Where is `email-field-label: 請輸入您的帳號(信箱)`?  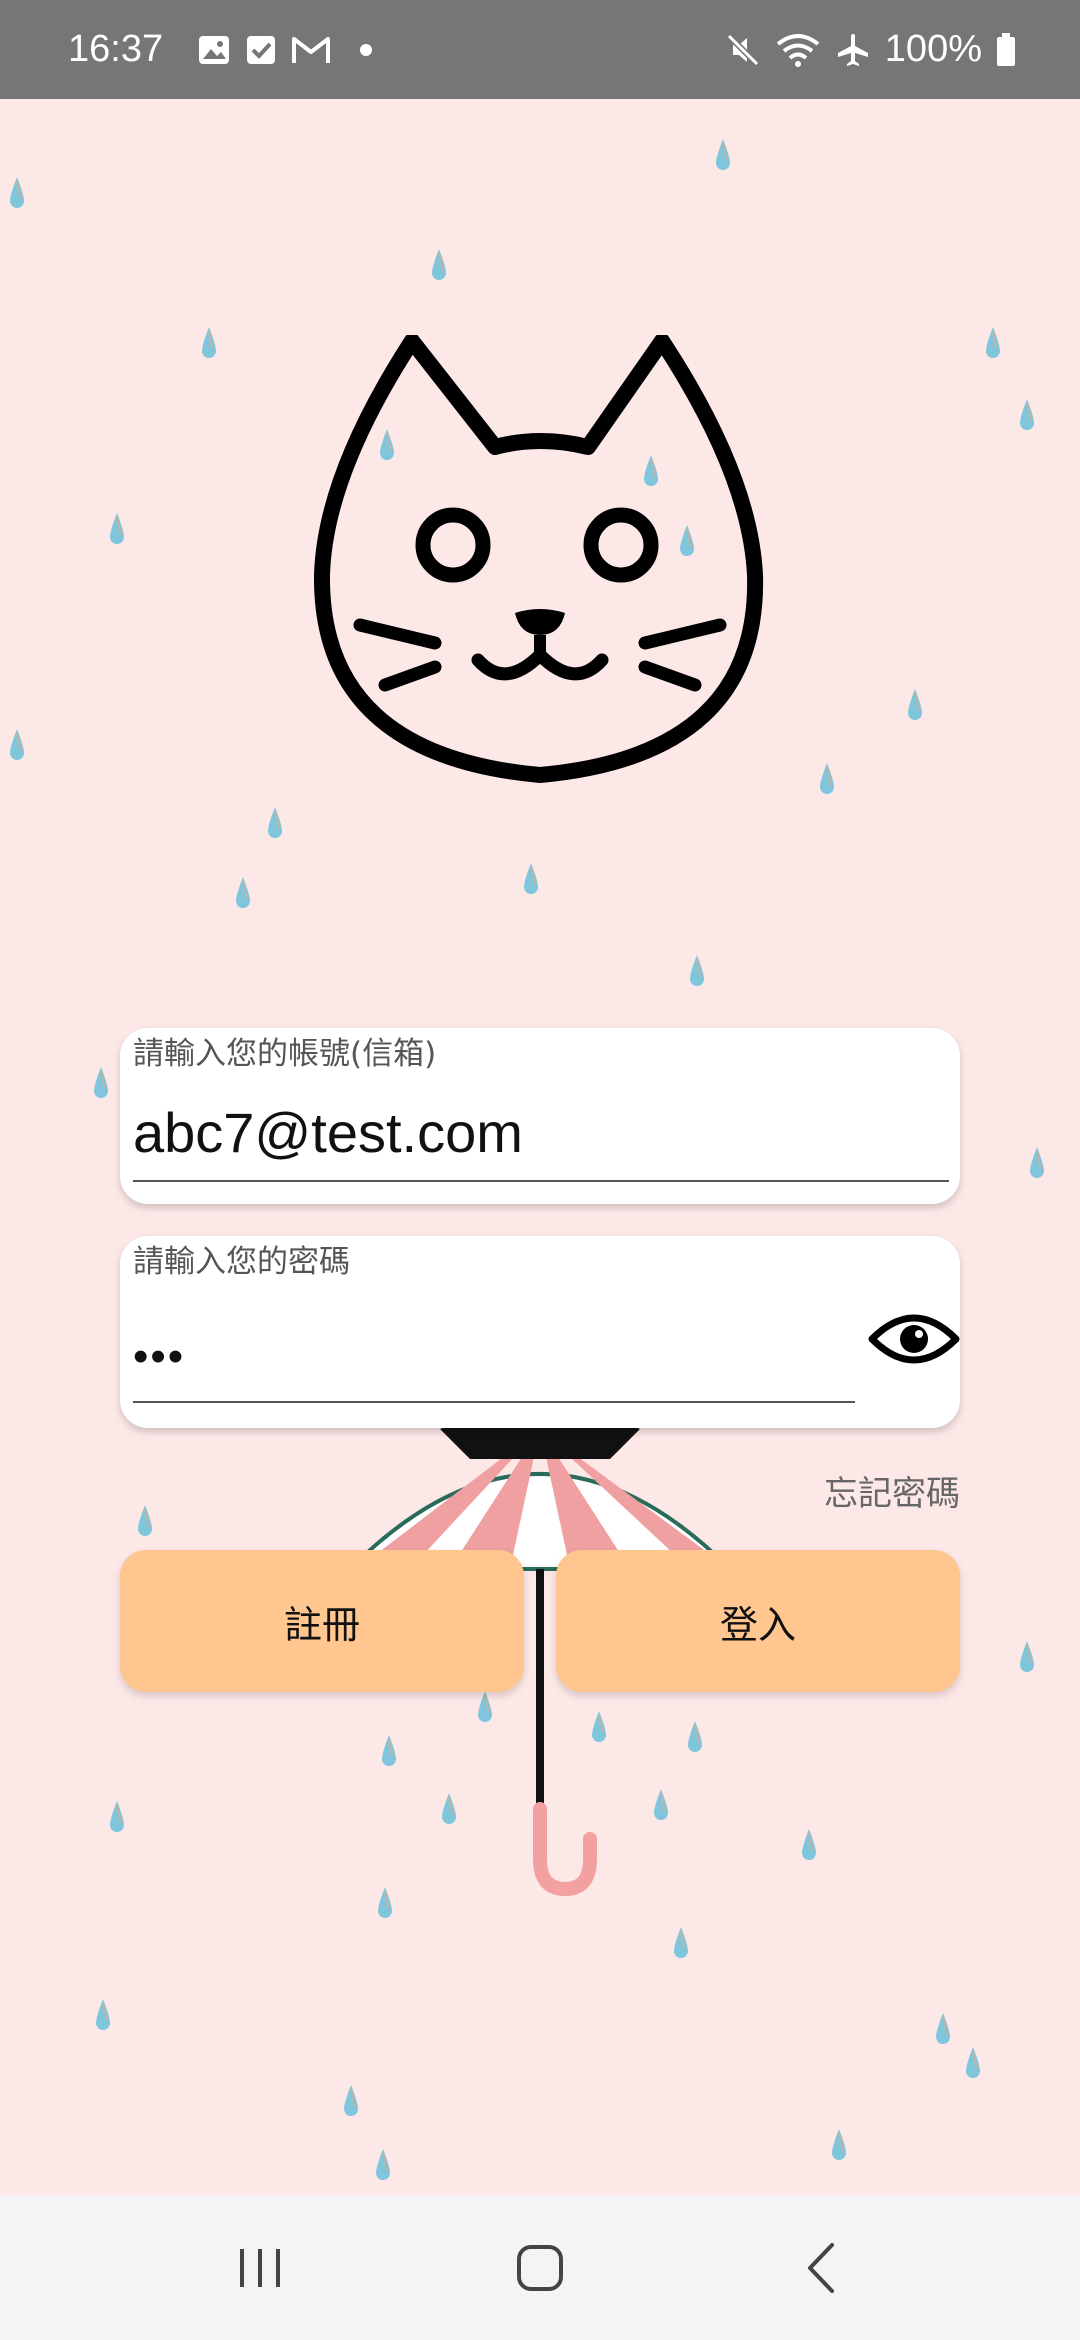
email-field-label: 請輸入您的帳號(信箱) is located at coordinates (285, 1054).